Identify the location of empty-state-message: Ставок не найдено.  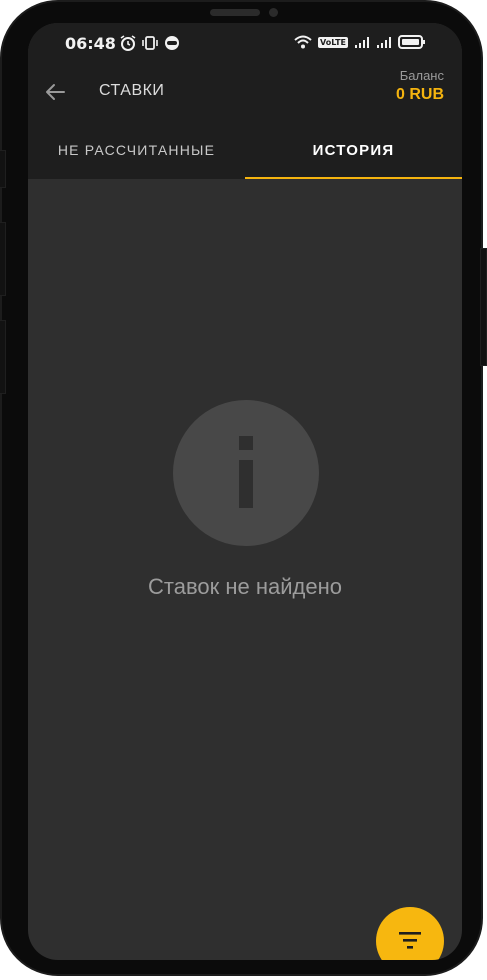
(245, 586).